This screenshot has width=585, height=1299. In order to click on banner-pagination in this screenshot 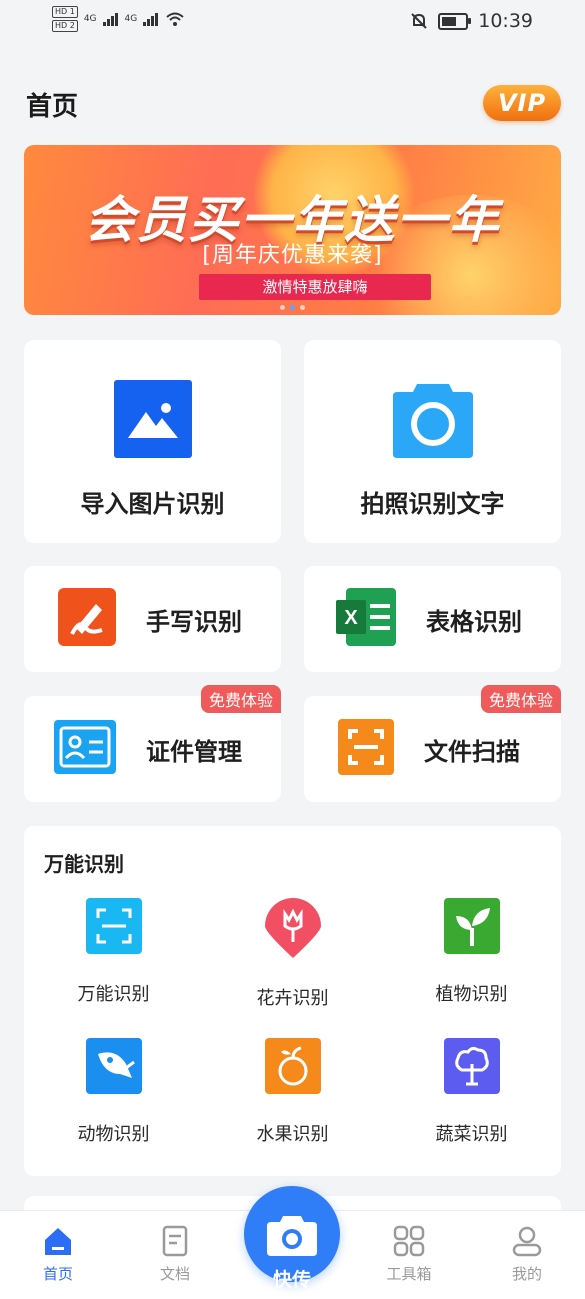, I will do `click(292, 307)`.